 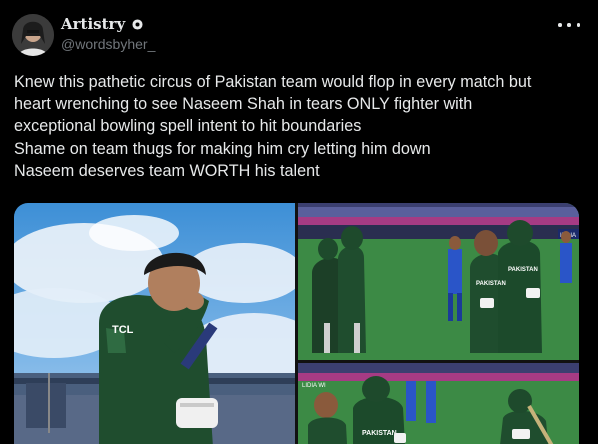 I want to click on jersey-text-pakistan-1: PAKISTAN, so click(x=491, y=284).